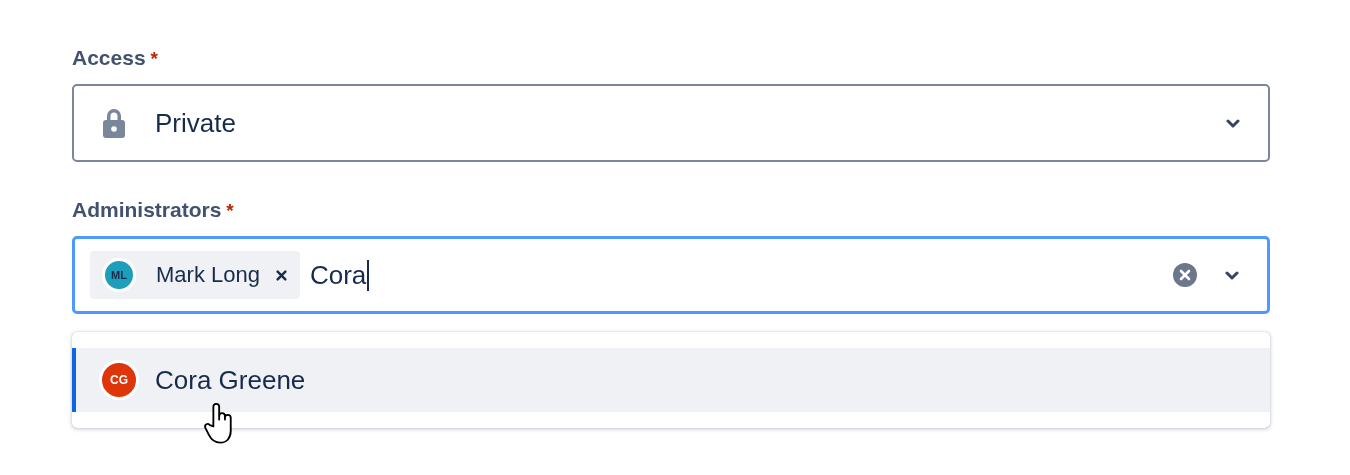 This screenshot has width=1350, height=475. Describe the element at coordinates (196, 123) in the screenshot. I see `select-value: Private` at that location.